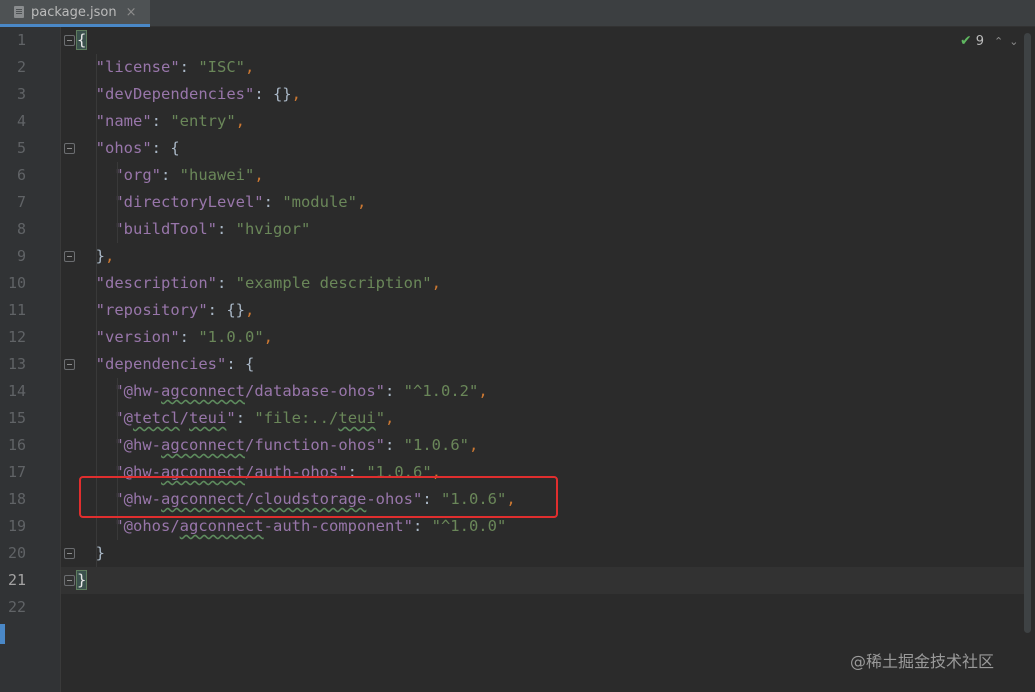 This screenshot has width=1035, height=692. I want to click on code-line: "directoryLevel": "module",, so click(221, 202).